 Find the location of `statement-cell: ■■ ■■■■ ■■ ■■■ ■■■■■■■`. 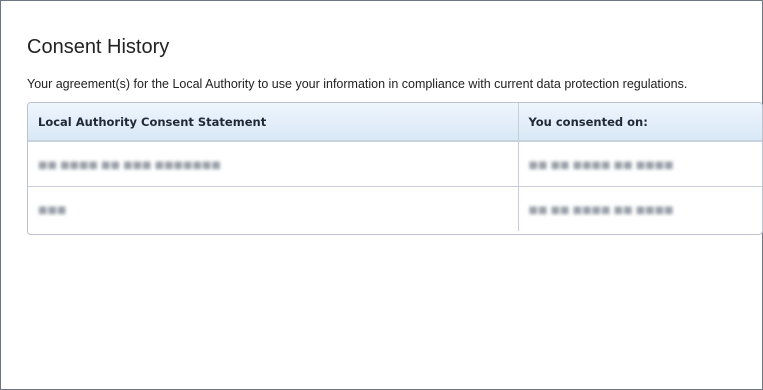

statement-cell: ■■ ■■■■ ■■ ■■■ ■■■■■■■ is located at coordinates (273, 163).